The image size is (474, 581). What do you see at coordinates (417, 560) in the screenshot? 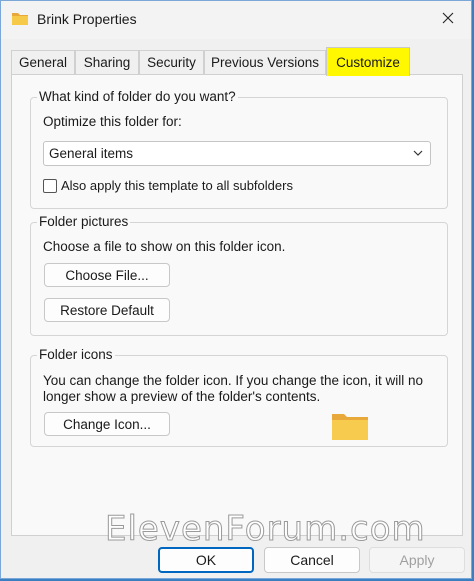
I see `apply-button: Apply` at bounding box center [417, 560].